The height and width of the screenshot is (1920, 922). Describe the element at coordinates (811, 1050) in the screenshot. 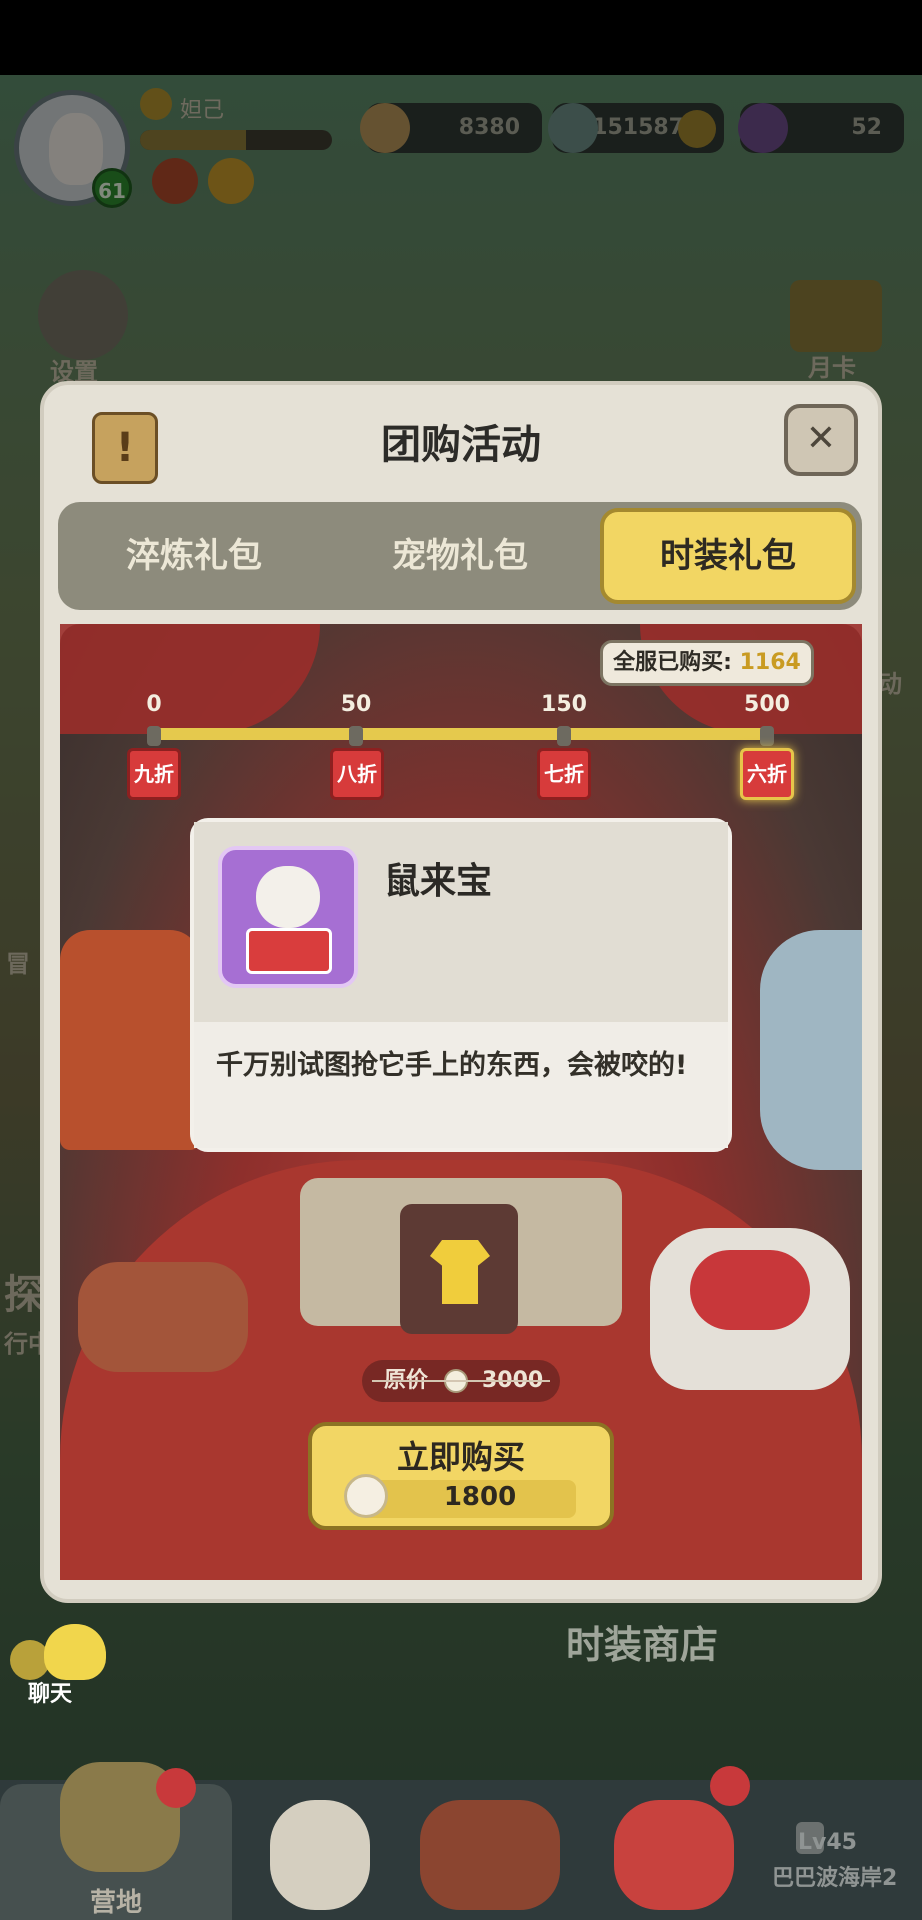

I see `egg-icon` at that location.